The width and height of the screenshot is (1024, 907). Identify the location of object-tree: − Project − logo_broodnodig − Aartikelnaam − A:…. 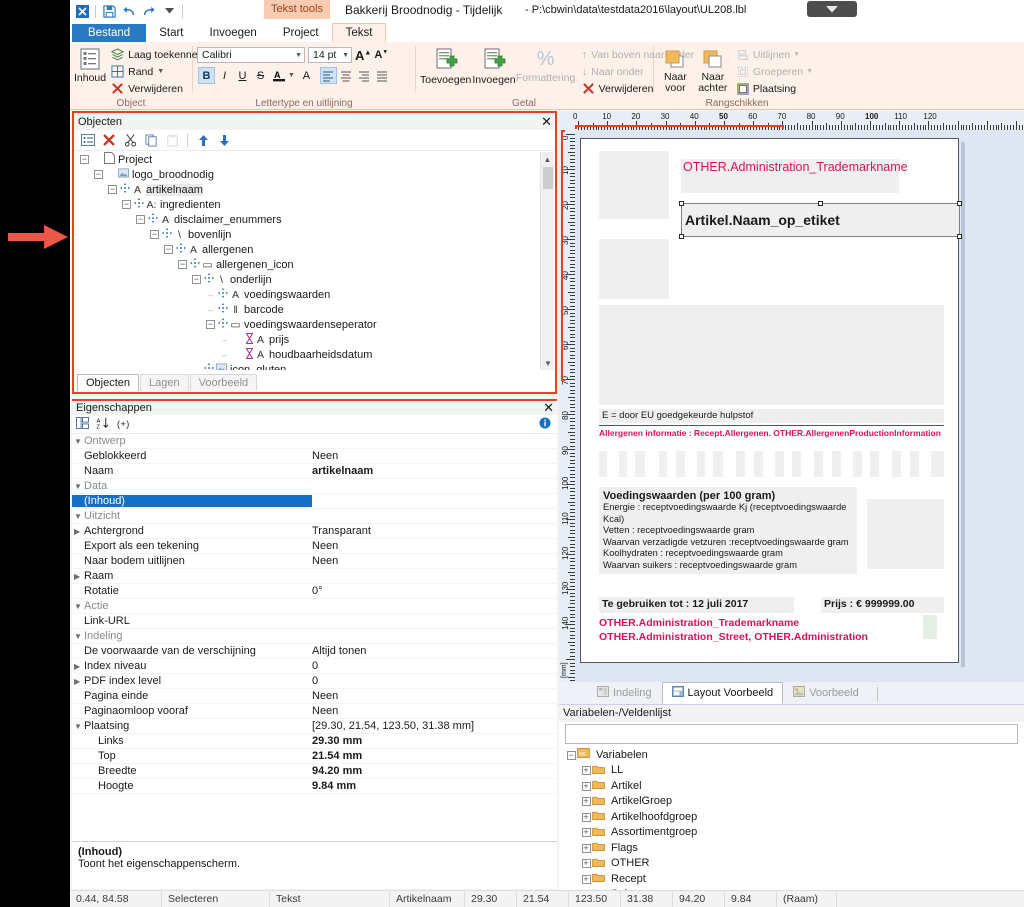
(308, 261).